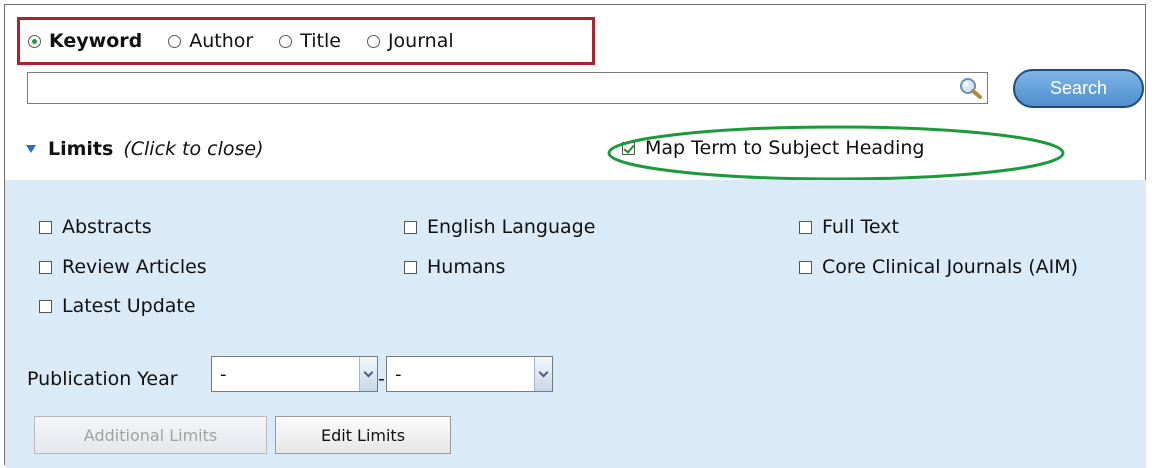 The height and width of the screenshot is (468, 1152). I want to click on option-label: Abstracts, so click(107, 227).